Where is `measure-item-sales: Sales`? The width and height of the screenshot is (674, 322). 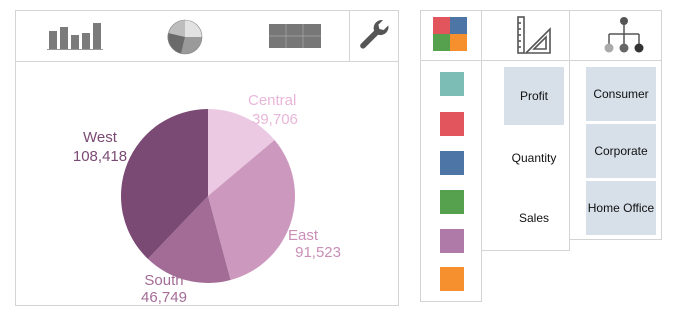
measure-item-sales: Sales is located at coordinates (534, 218).